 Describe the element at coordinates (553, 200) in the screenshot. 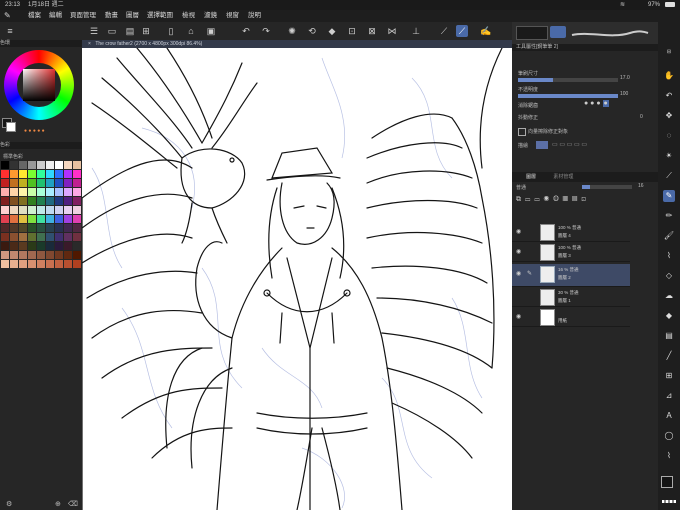

I see `layer-toolbar: ⧉▭▭◉◍▦▤⊡` at that location.